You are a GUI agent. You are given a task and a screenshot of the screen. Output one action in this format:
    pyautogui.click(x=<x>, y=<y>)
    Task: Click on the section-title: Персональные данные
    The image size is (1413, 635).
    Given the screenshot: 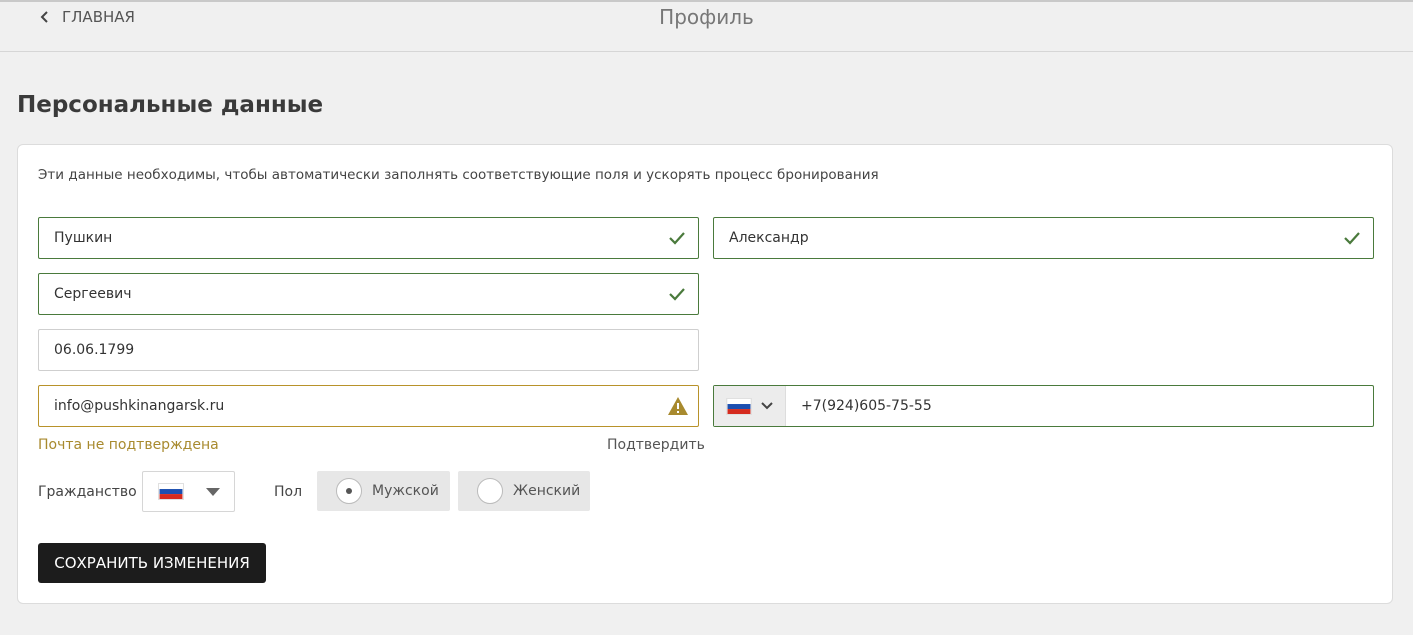 What is the action you would take?
    pyautogui.click(x=170, y=105)
    